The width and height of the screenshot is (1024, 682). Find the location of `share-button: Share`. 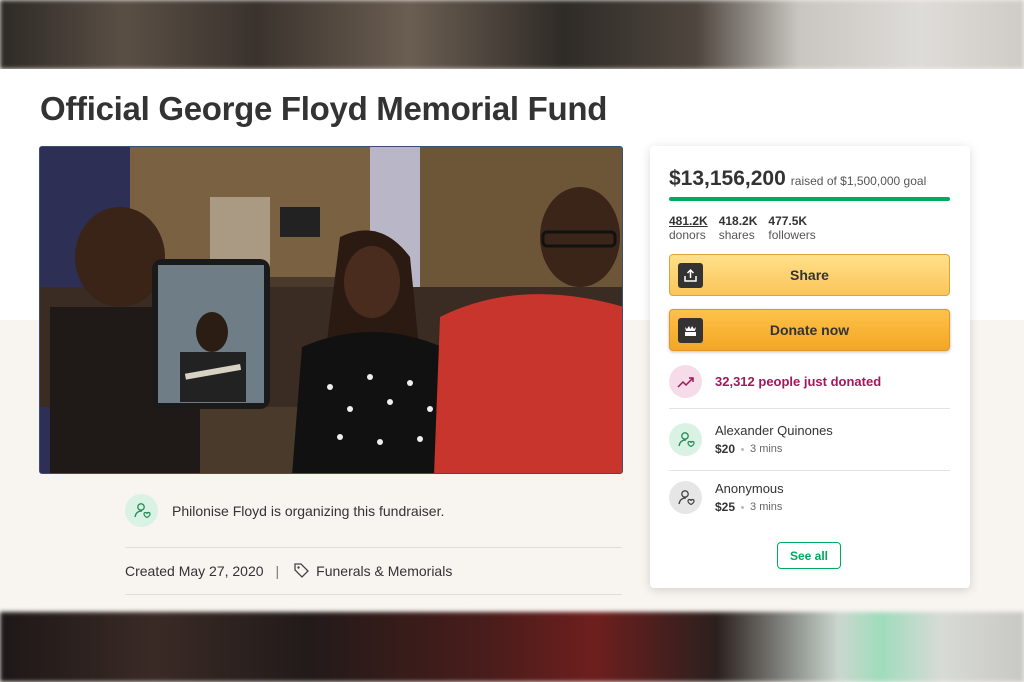

share-button: Share is located at coordinates (809, 275).